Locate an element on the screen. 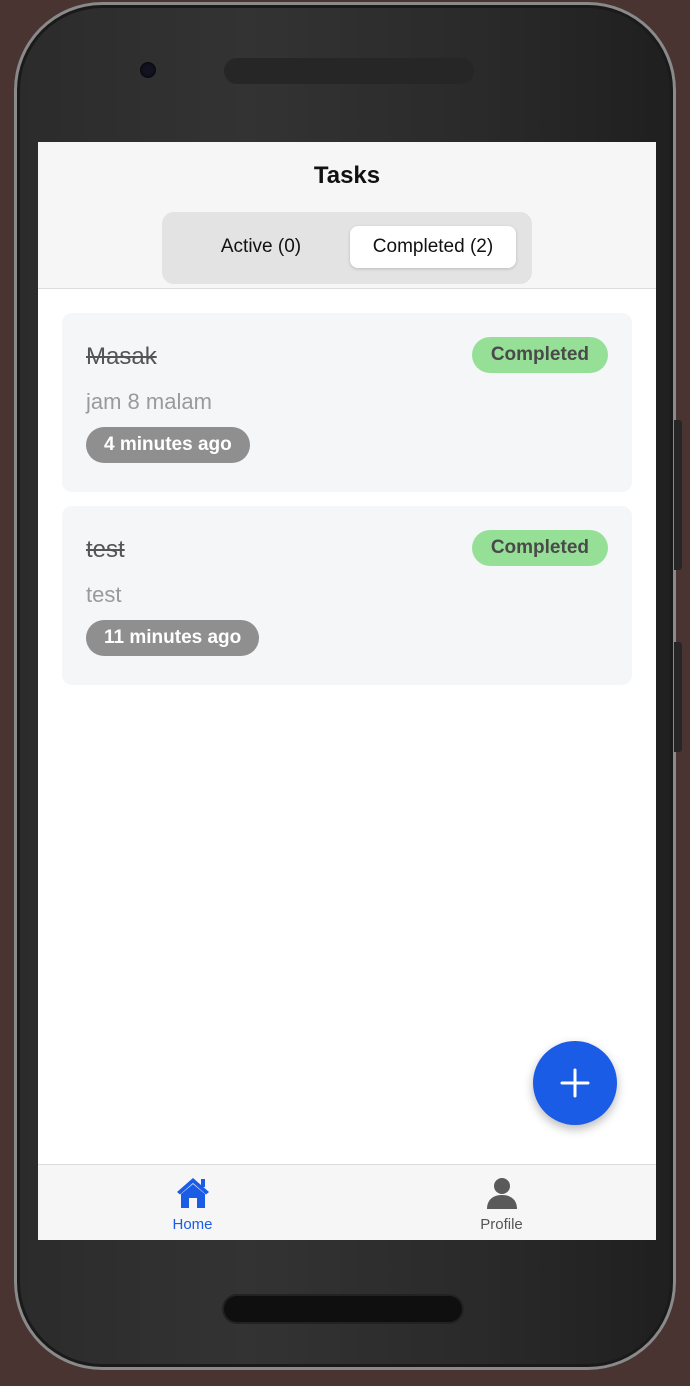  volume-button is located at coordinates (678, 495).